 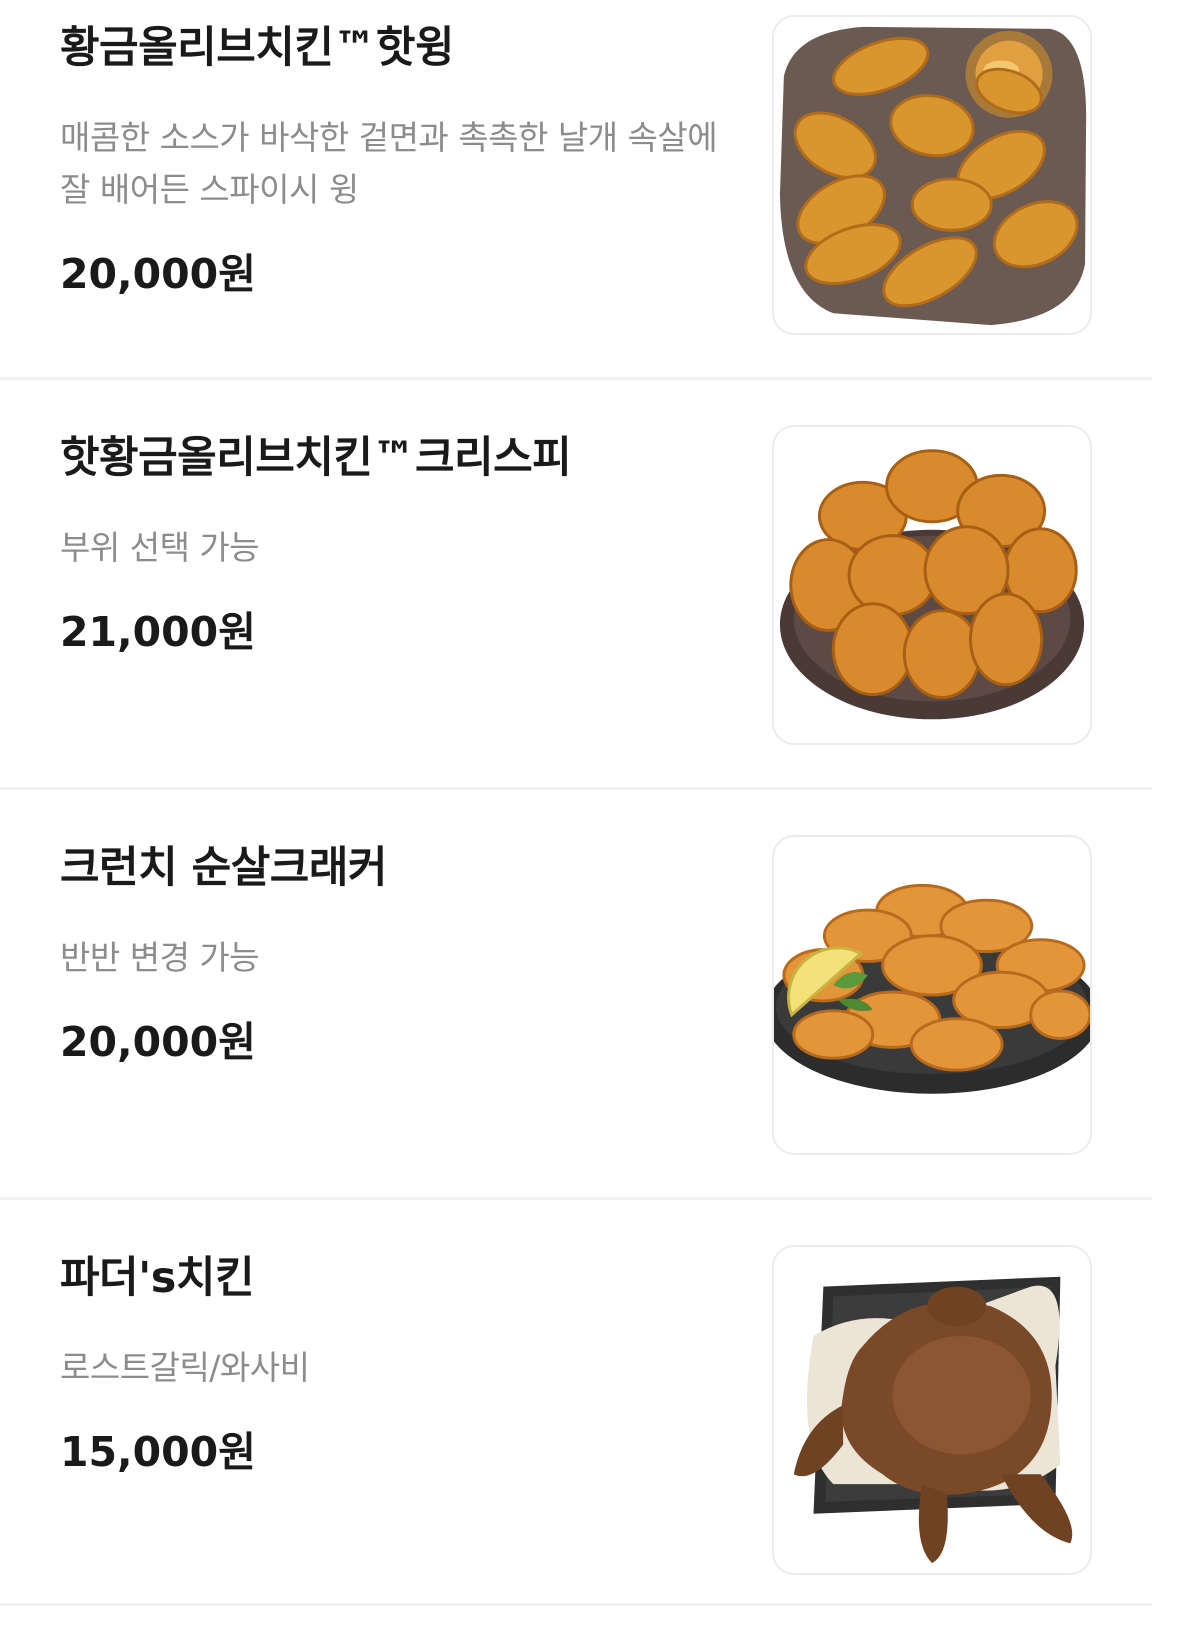 I want to click on menu-item-price: 15,000원, so click(x=158, y=1452).